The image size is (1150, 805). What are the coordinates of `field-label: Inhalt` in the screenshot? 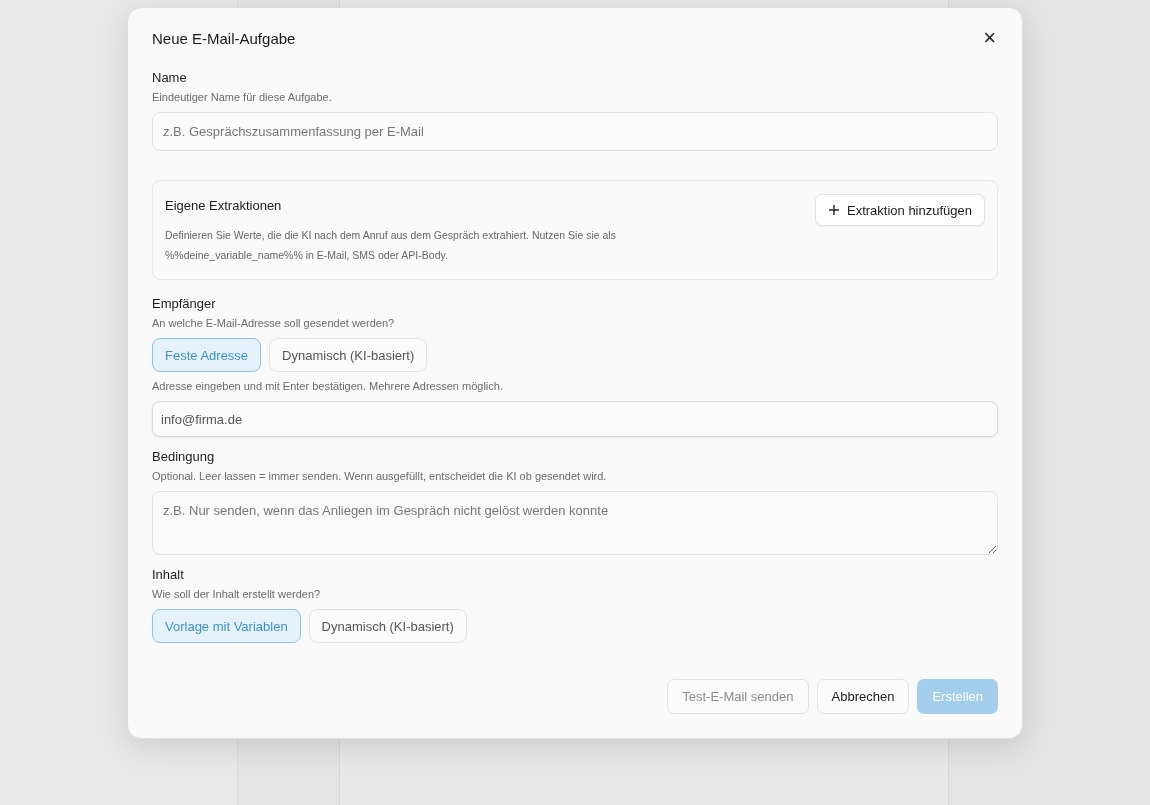 It's located at (168, 574).